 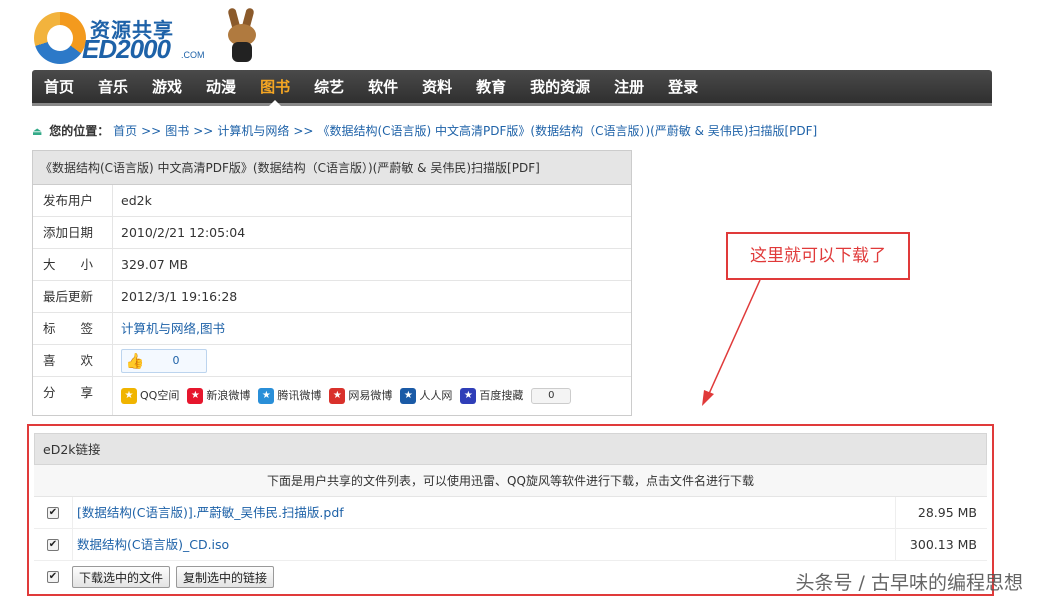 I want to click on thumbs-up-icon: 👍, so click(x=135, y=360).